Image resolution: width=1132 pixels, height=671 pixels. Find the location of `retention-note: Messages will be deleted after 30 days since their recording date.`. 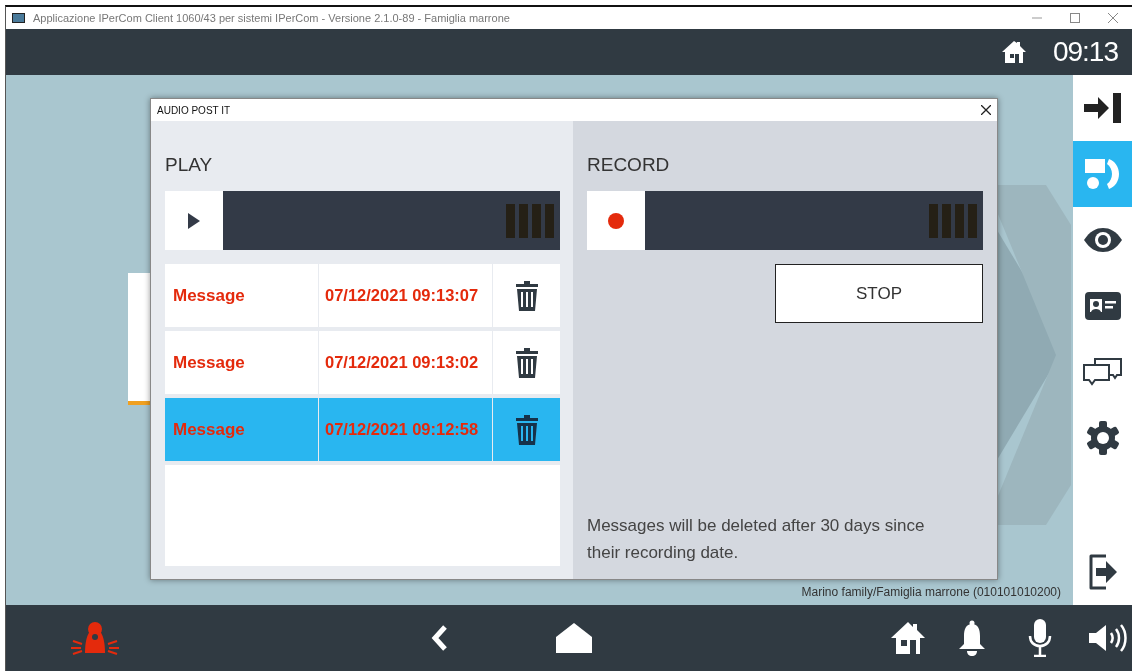

retention-note: Messages will be deleted after 30 days since their recording date. is located at coordinates (756, 539).